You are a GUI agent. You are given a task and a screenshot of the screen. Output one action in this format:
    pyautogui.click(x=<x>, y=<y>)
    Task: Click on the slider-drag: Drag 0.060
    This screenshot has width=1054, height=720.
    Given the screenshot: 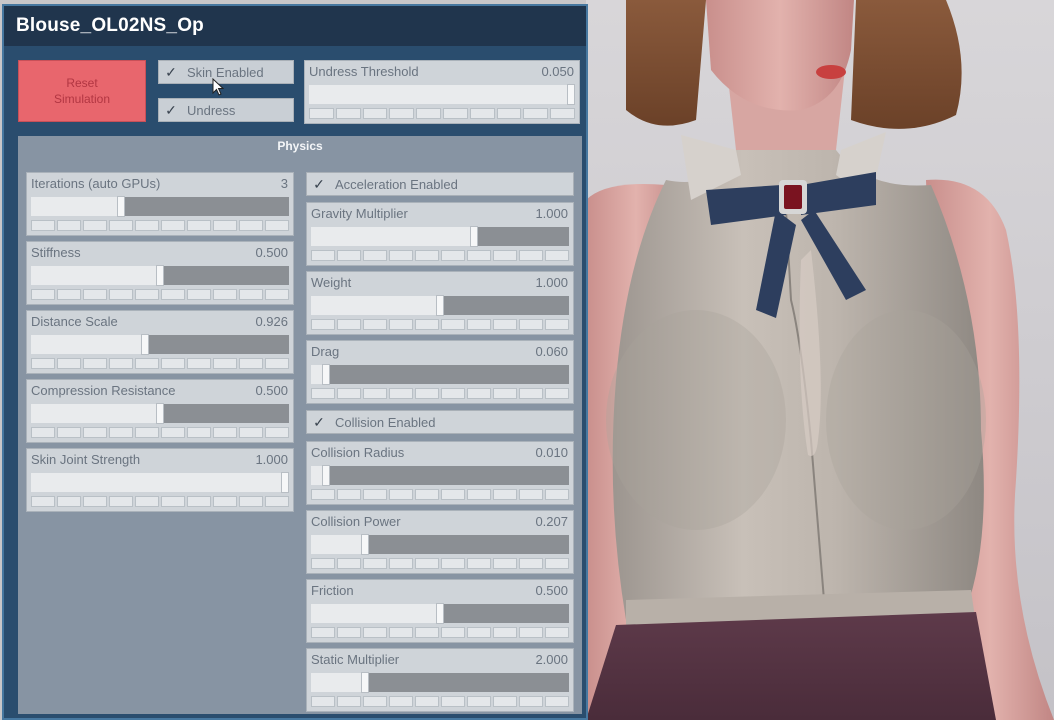 What is the action you would take?
    pyautogui.click(x=440, y=372)
    